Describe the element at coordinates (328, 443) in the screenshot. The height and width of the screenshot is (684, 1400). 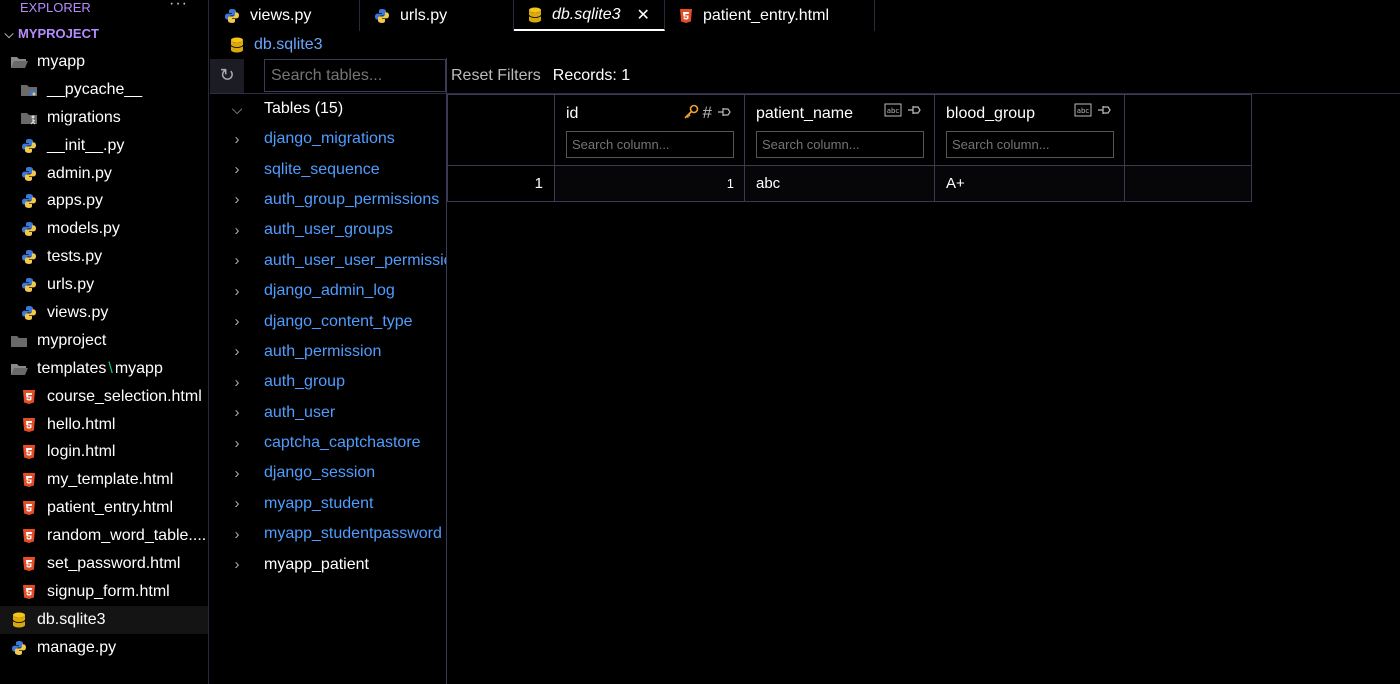
I see `table-list-item: › captcha_captchastore` at that location.